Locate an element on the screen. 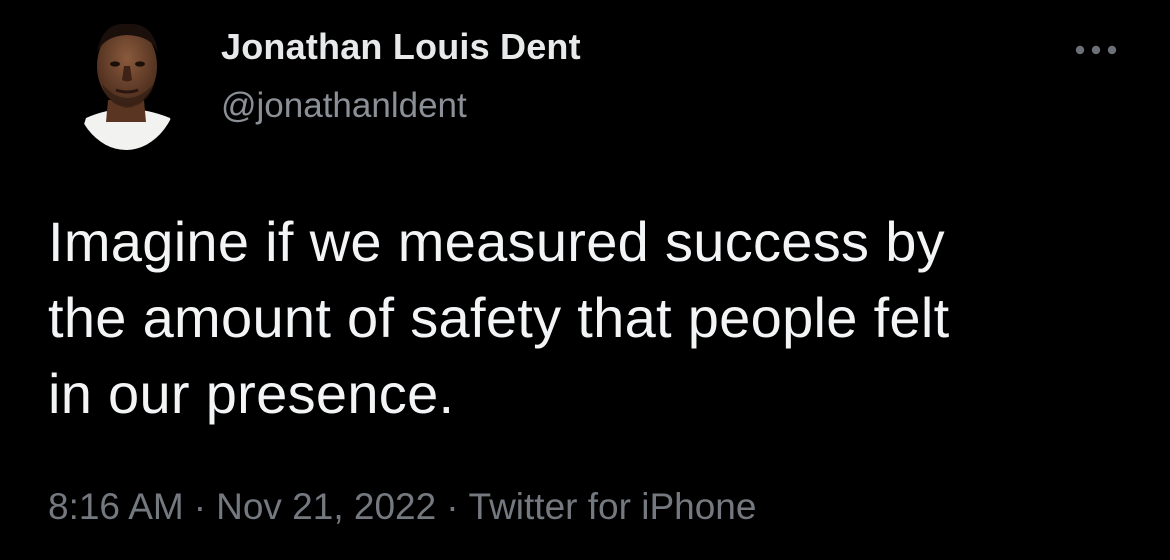 The image size is (1170, 560). tweet-source: Twitter for iPhone is located at coordinates (613, 506).